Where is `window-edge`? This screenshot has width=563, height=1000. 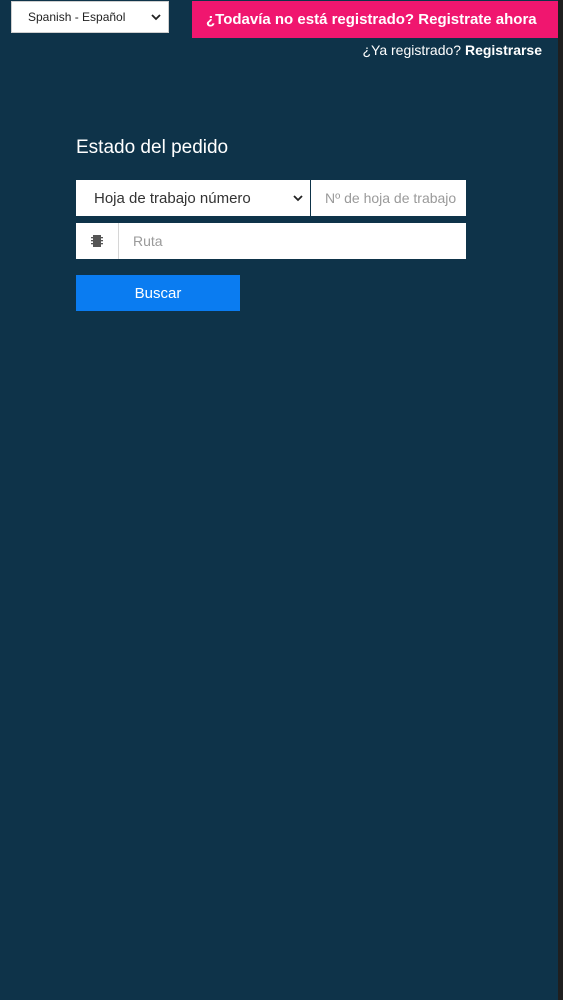 window-edge is located at coordinates (560, 500).